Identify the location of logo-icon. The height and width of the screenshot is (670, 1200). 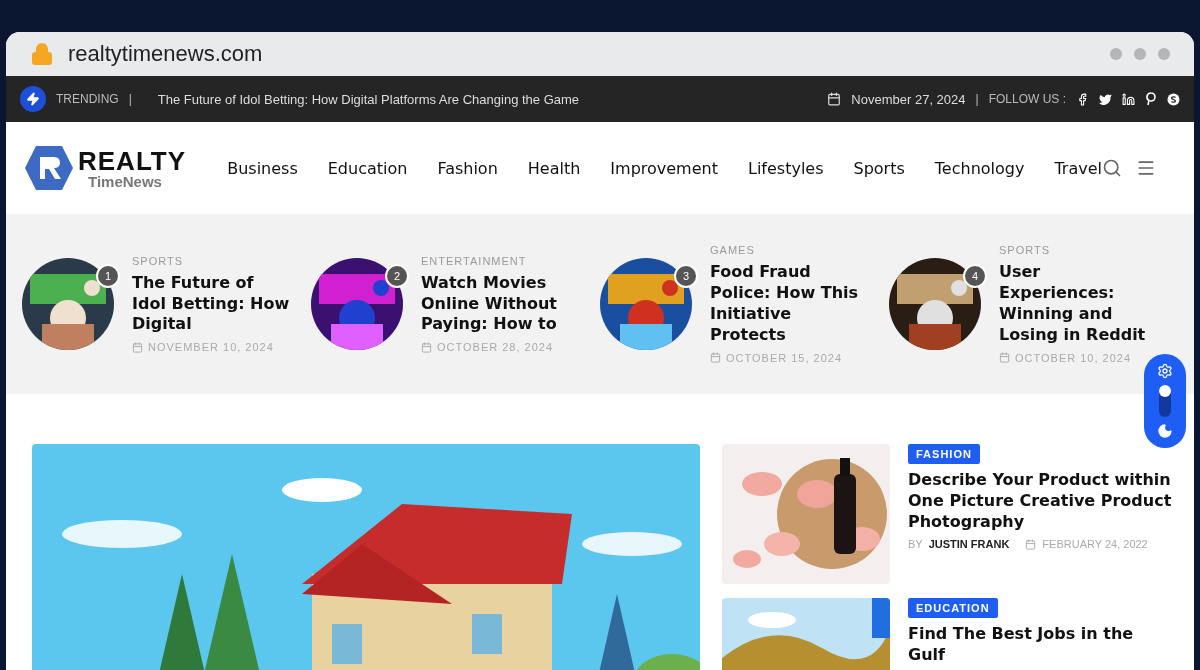
(49, 168).